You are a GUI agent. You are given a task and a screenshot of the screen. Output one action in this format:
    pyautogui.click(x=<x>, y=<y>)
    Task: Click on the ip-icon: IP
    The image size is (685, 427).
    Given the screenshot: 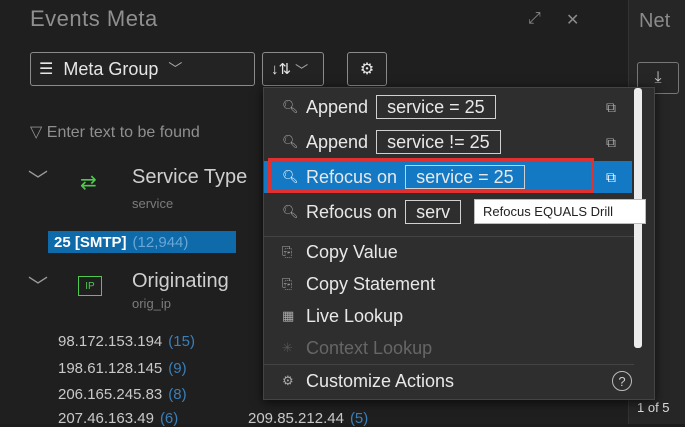 What is the action you would take?
    pyautogui.click(x=90, y=286)
    